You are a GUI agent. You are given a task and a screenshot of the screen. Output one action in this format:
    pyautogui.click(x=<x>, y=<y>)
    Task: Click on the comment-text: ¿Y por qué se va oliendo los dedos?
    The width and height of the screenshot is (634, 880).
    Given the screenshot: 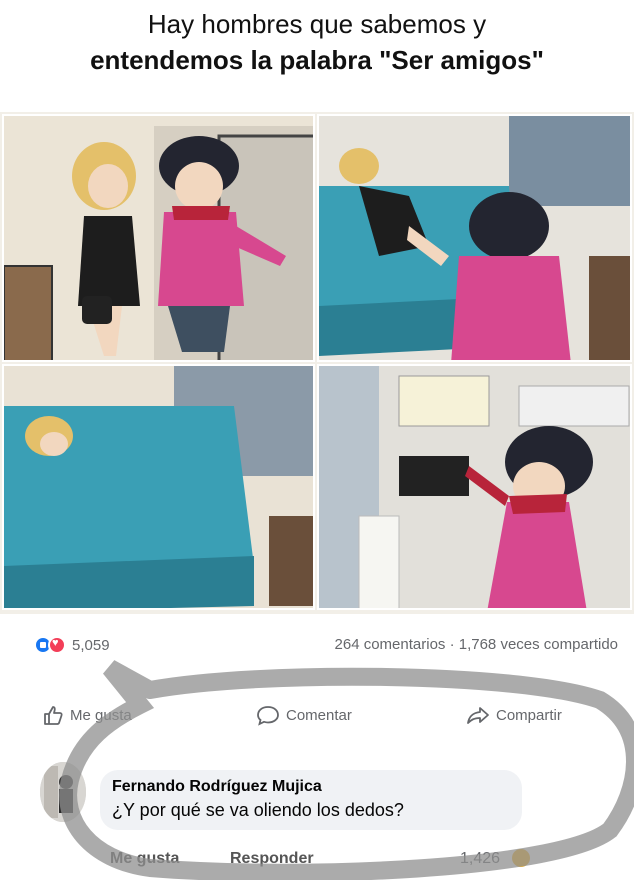 What is the action you would take?
    pyautogui.click(x=258, y=810)
    